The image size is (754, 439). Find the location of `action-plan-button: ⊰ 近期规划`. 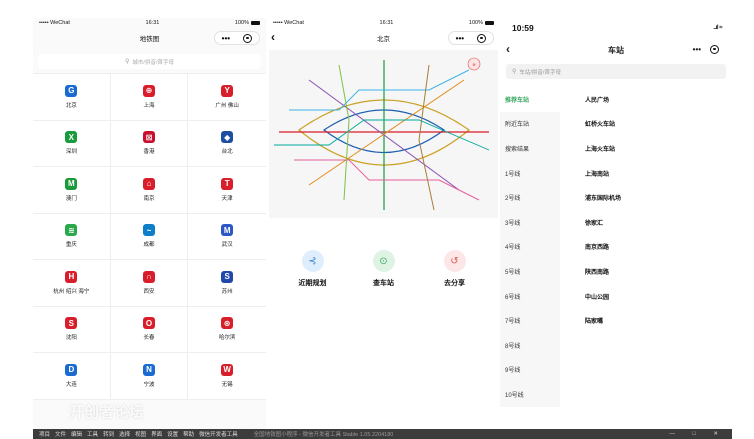

action-plan-button: ⊰ 近期规划 is located at coordinates (313, 269).